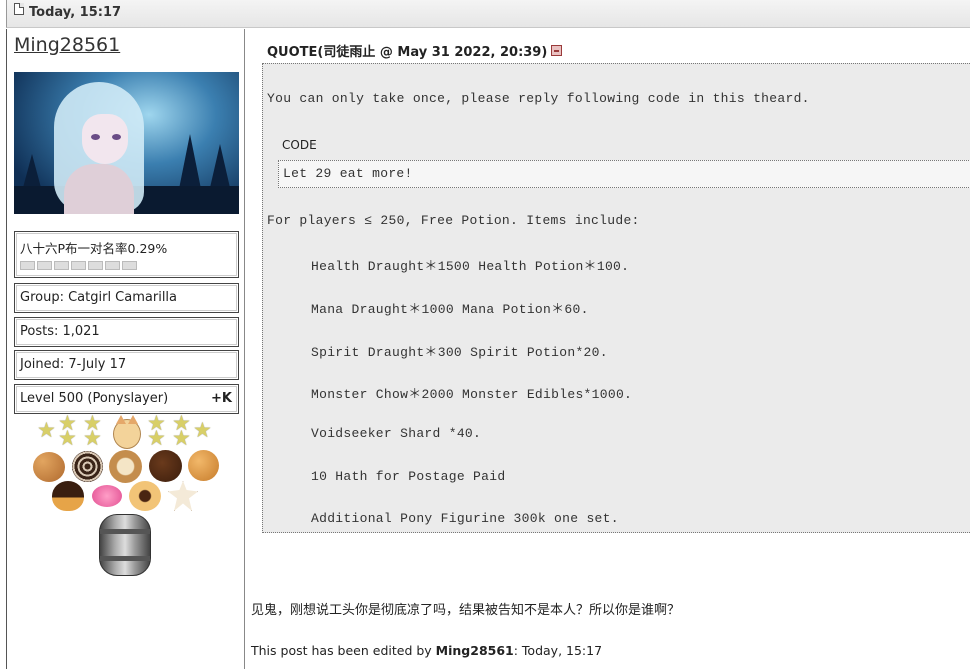 Image resolution: width=970 pixels, height=669 pixels. What do you see at coordinates (624, 174) in the screenshot?
I see `code-box: Let 29 eat more!` at bounding box center [624, 174].